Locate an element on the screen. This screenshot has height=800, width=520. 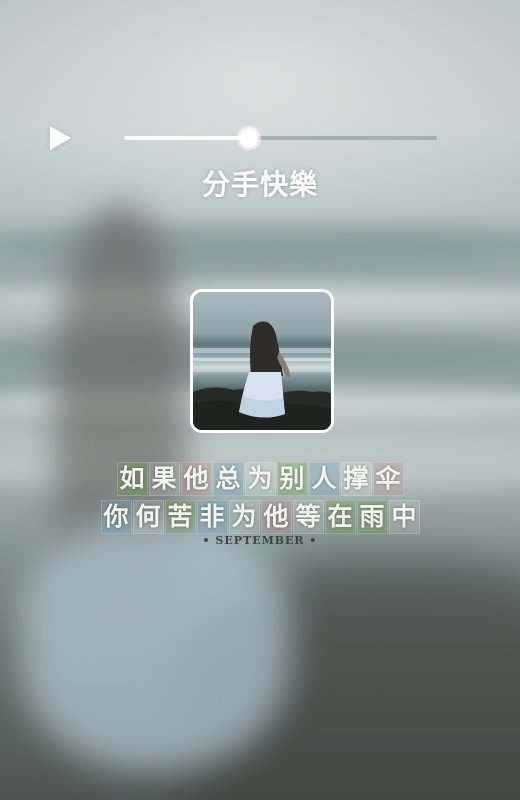
lyric-char: 伞 is located at coordinates (388, 479).